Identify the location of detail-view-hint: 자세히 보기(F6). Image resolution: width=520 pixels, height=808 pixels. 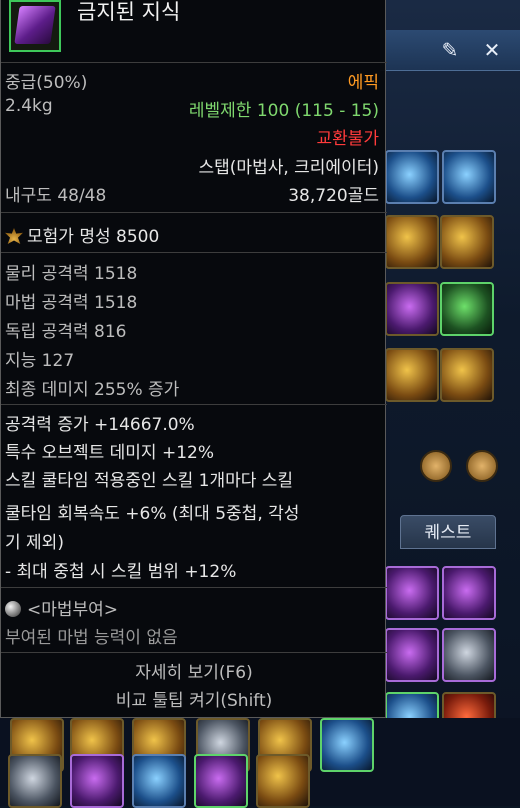
(194, 673).